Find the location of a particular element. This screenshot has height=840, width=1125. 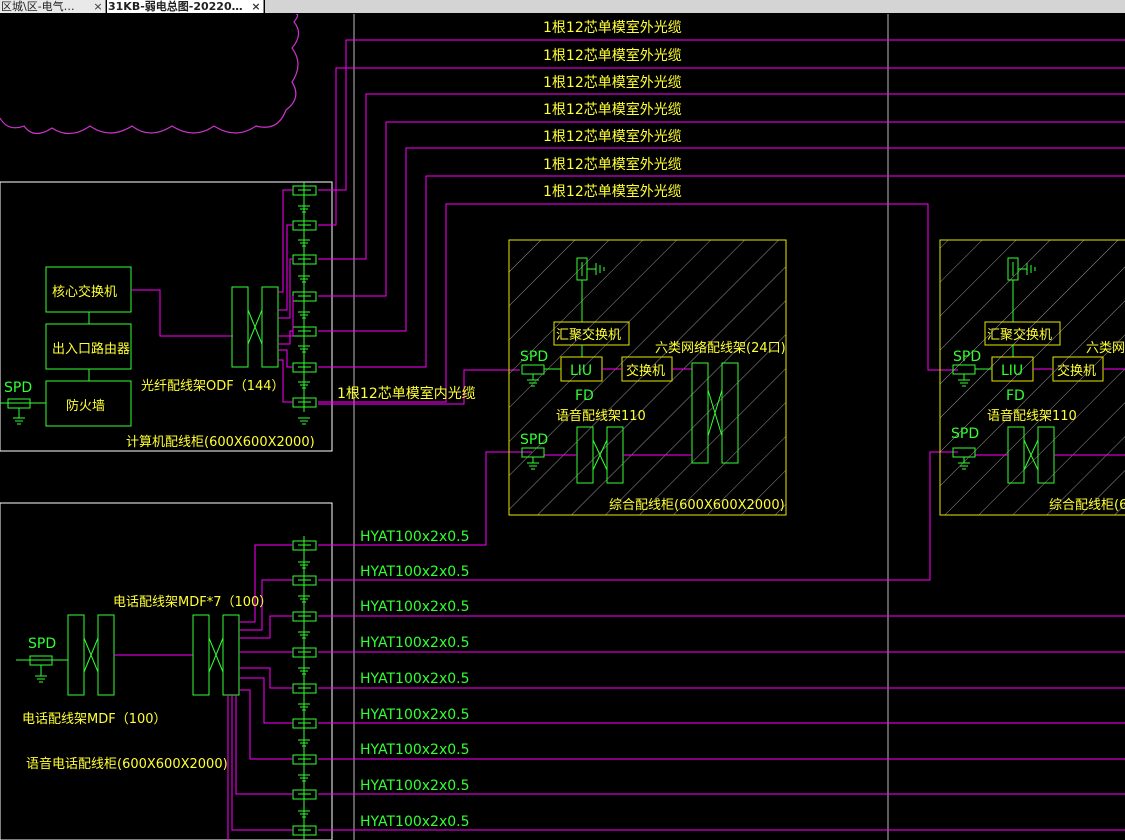

tab-electrical-drawing: 区城\区-电气… × is located at coordinates (53, 6).